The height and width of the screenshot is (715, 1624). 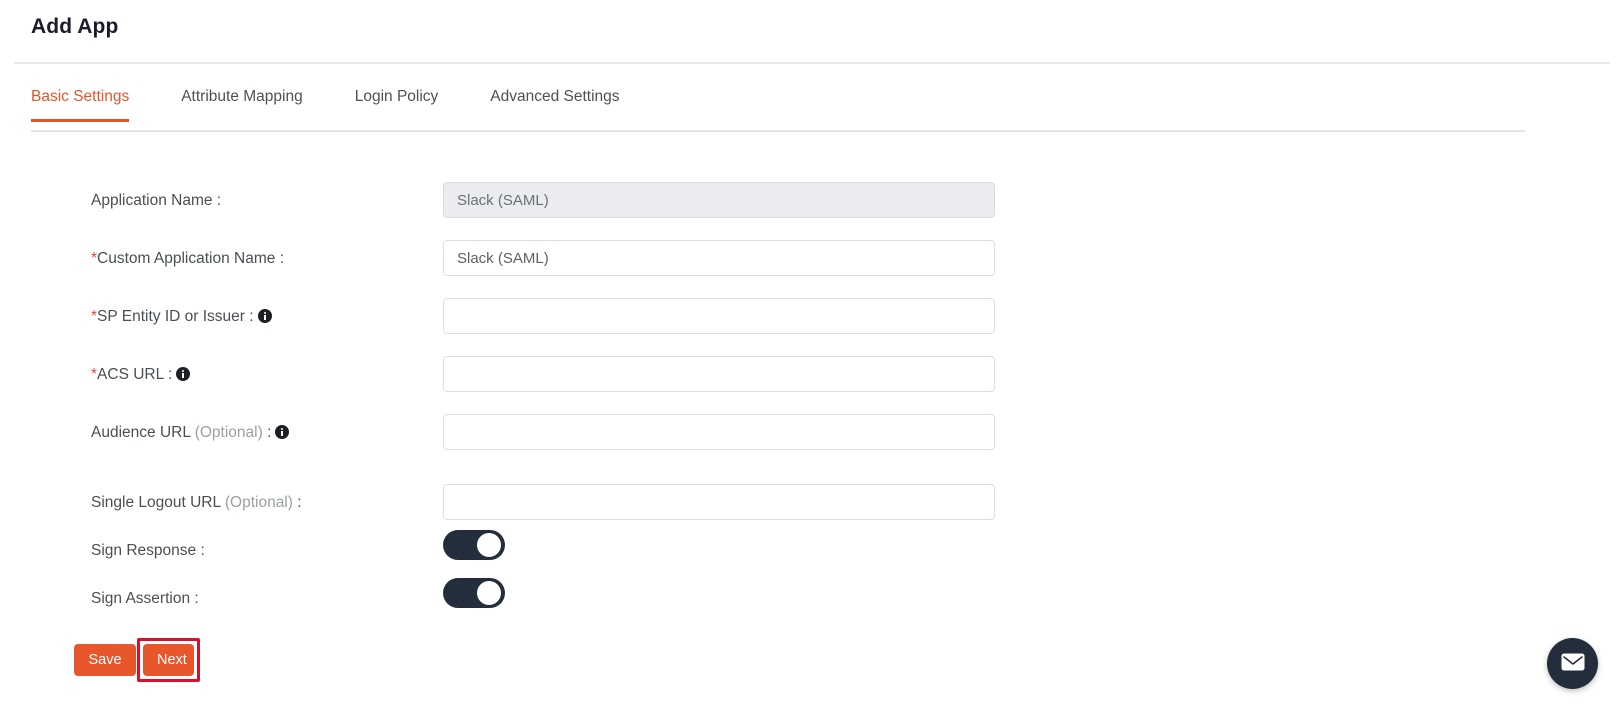 I want to click on field-label: Audience URL (Optional) :, so click(x=190, y=432).